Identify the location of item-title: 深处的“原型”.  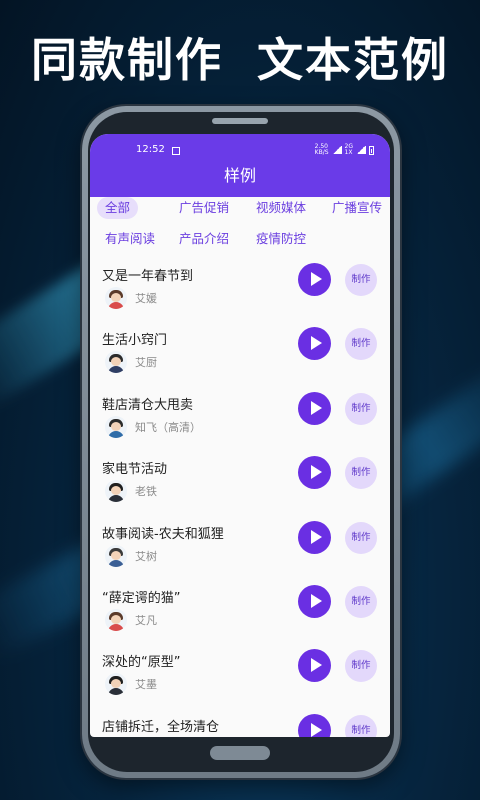
(141, 663).